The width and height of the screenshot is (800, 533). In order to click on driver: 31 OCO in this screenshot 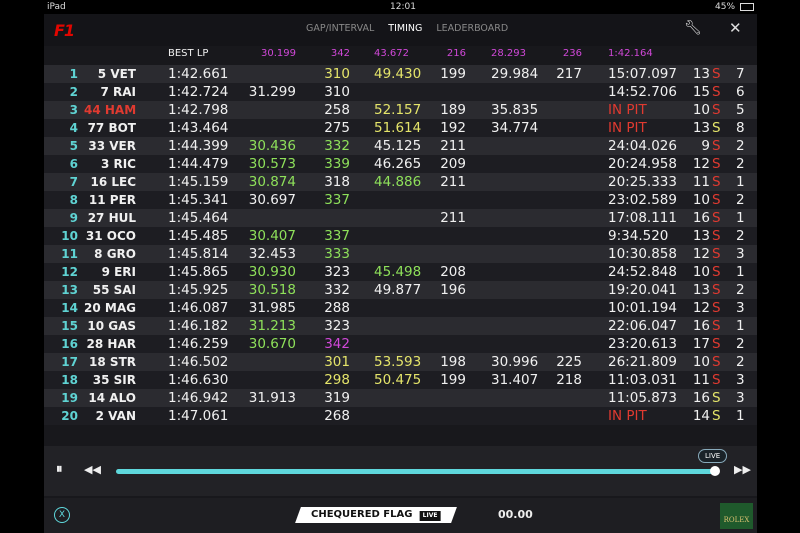, I will do `click(110, 236)`.